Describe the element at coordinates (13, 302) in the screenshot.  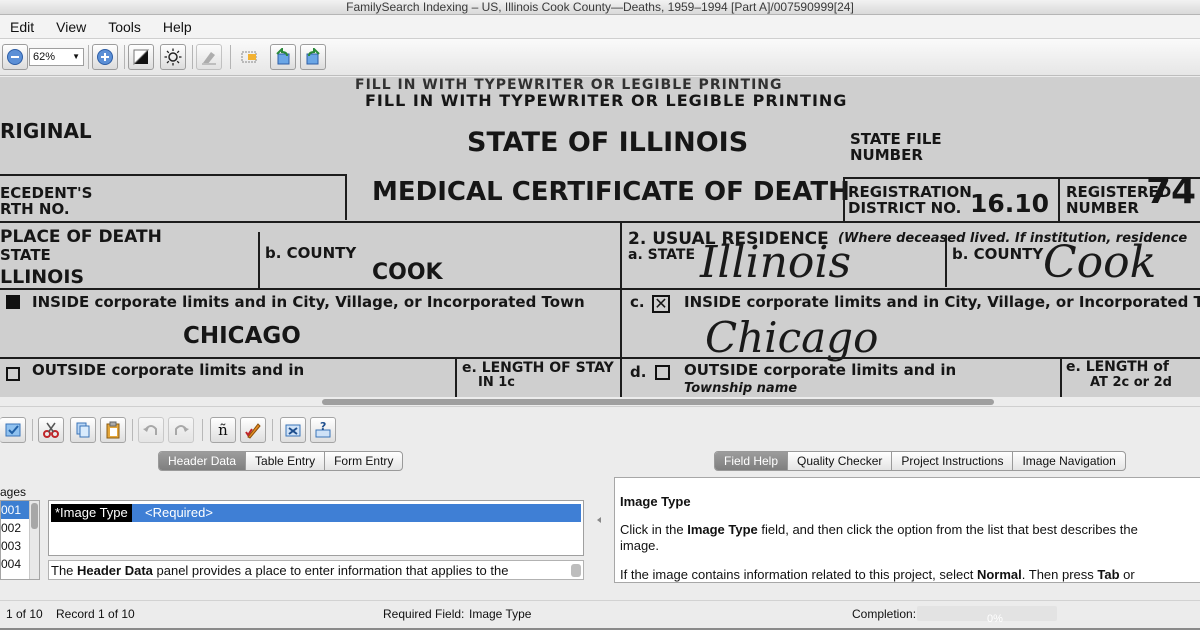
I see `checkbox-inside-left` at that location.